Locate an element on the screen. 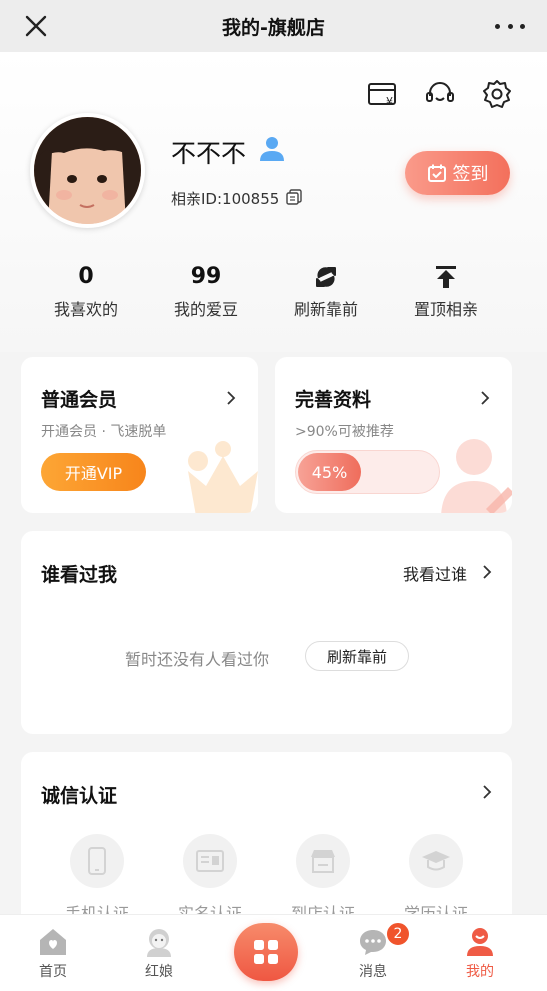 The width and height of the screenshot is (547, 991). stat-refresh-label: 刷新靠前 is located at coordinates (325, 309).